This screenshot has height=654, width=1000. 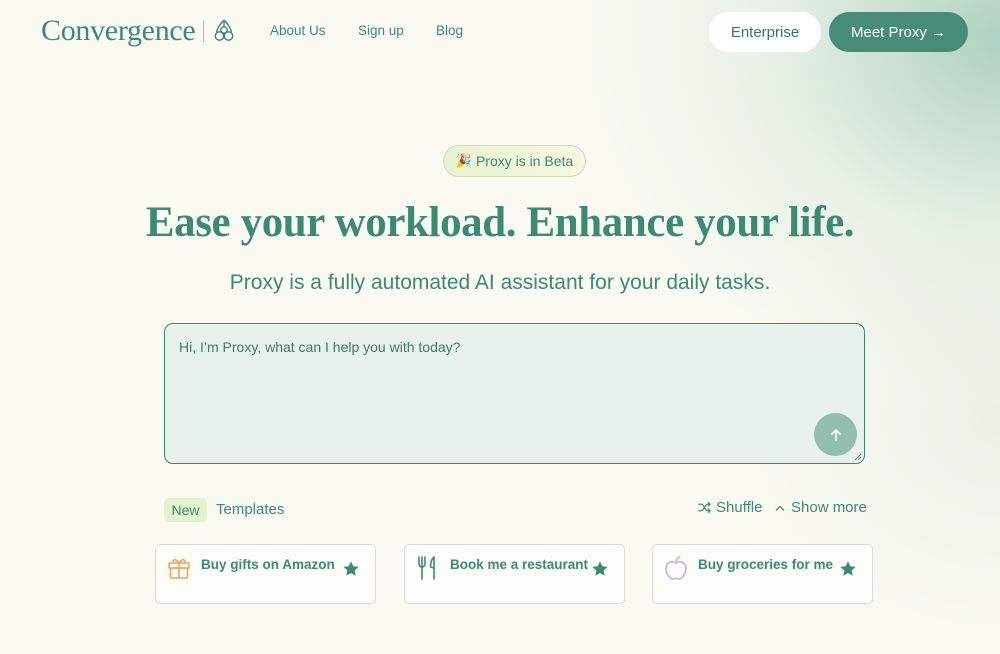 I want to click on logo-divider, so click(x=204, y=31).